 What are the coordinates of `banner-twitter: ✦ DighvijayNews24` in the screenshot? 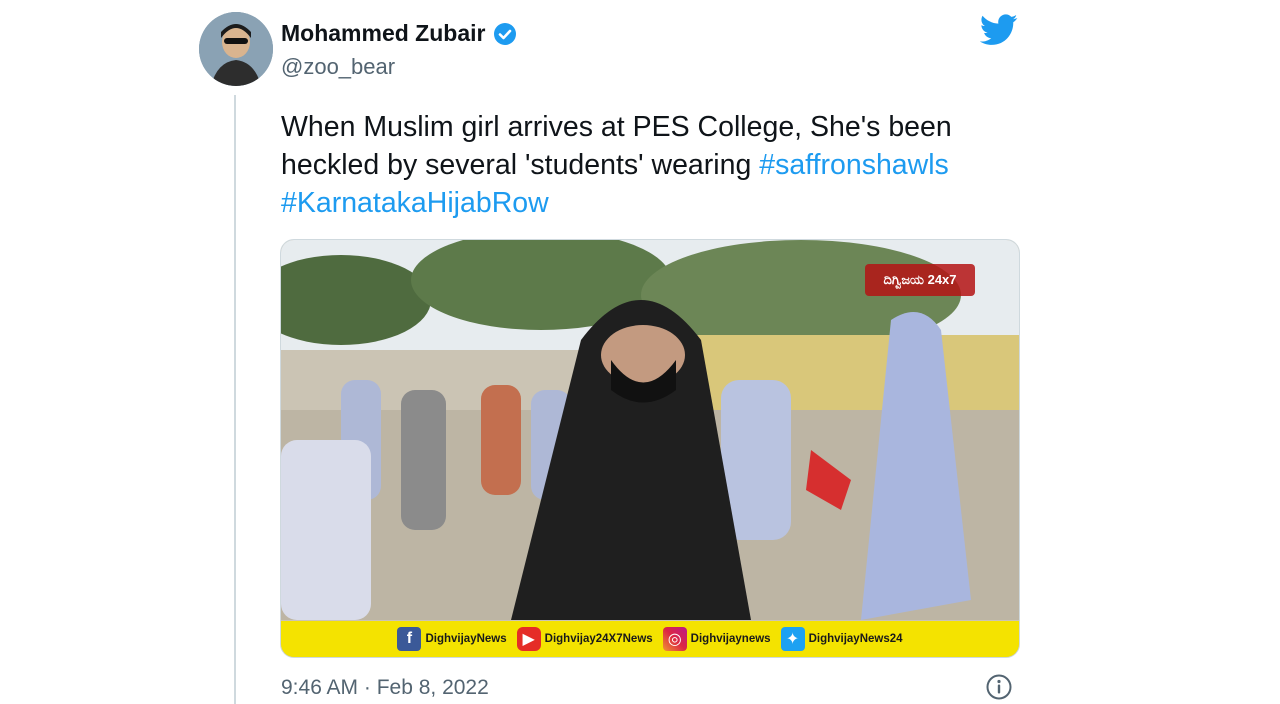 It's located at (841, 639).